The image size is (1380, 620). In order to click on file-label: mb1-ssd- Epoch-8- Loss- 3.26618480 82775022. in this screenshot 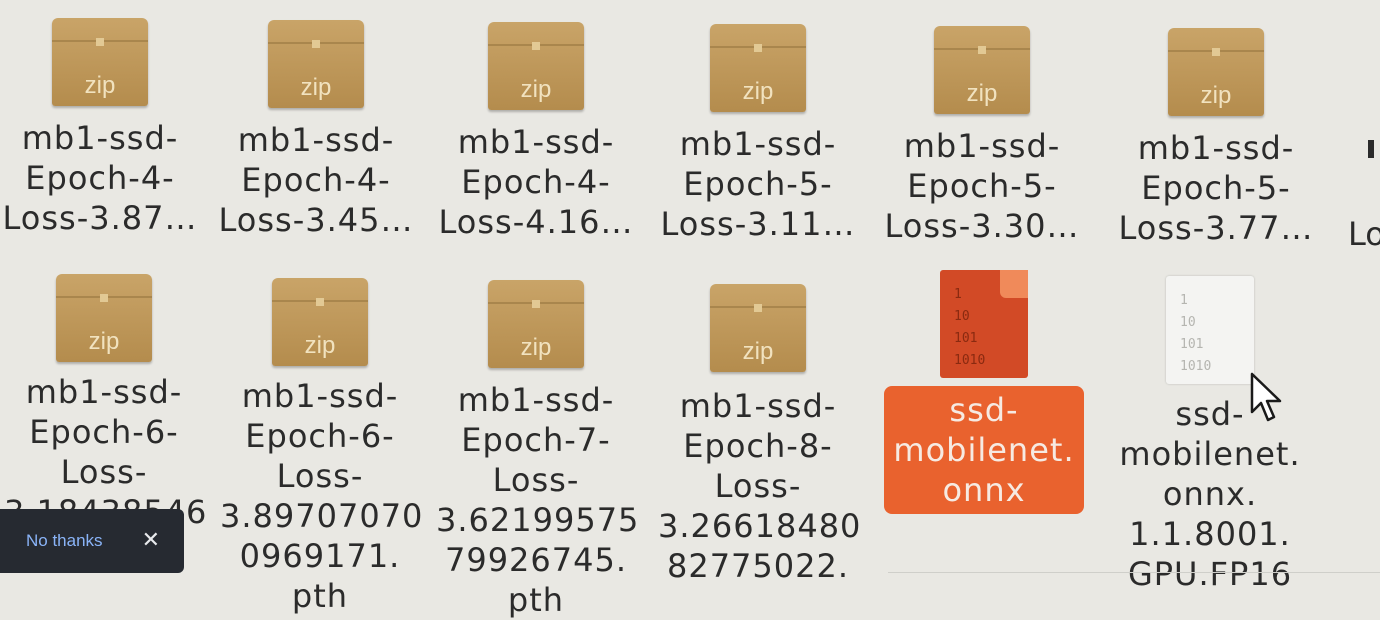, I will do `click(760, 486)`.